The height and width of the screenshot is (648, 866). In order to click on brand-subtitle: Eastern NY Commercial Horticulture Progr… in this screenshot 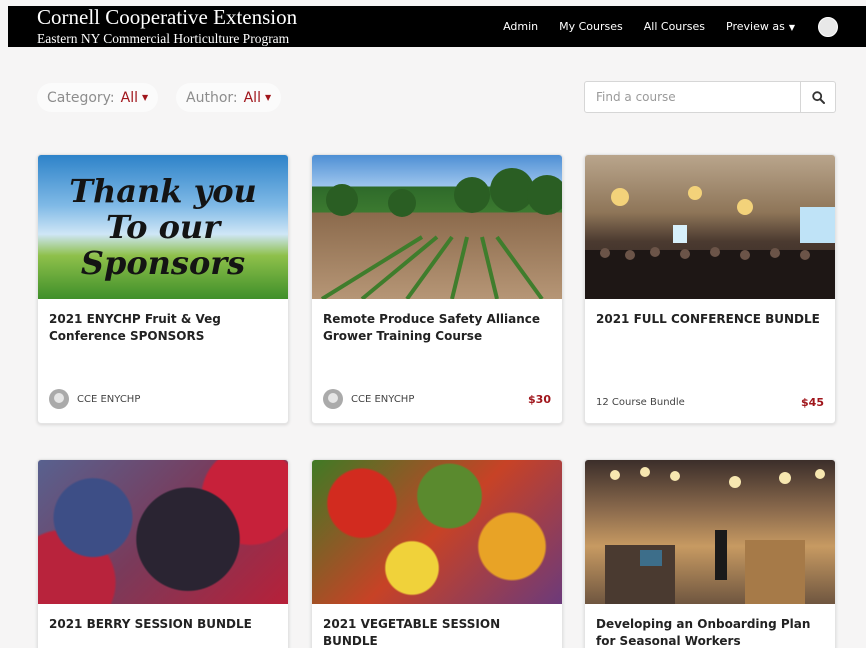, I will do `click(163, 38)`.